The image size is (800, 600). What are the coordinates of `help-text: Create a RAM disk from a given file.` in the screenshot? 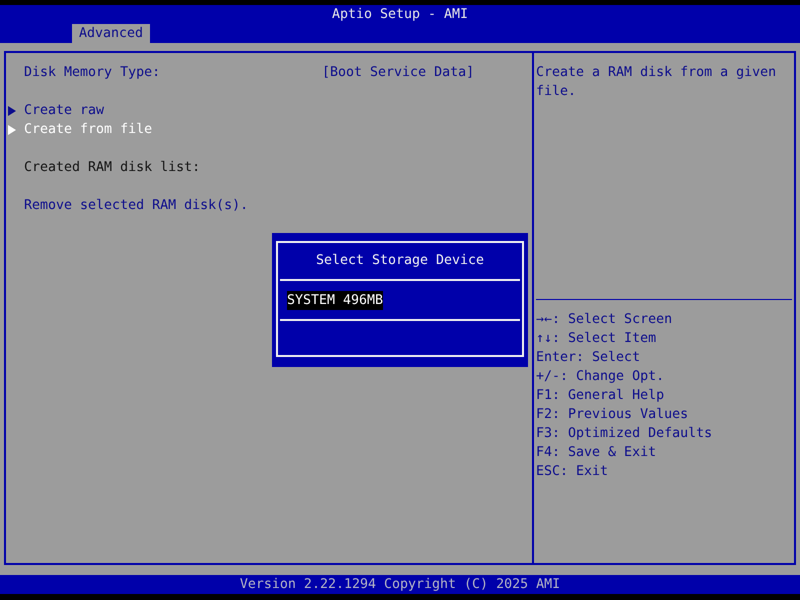 It's located at (657, 82).